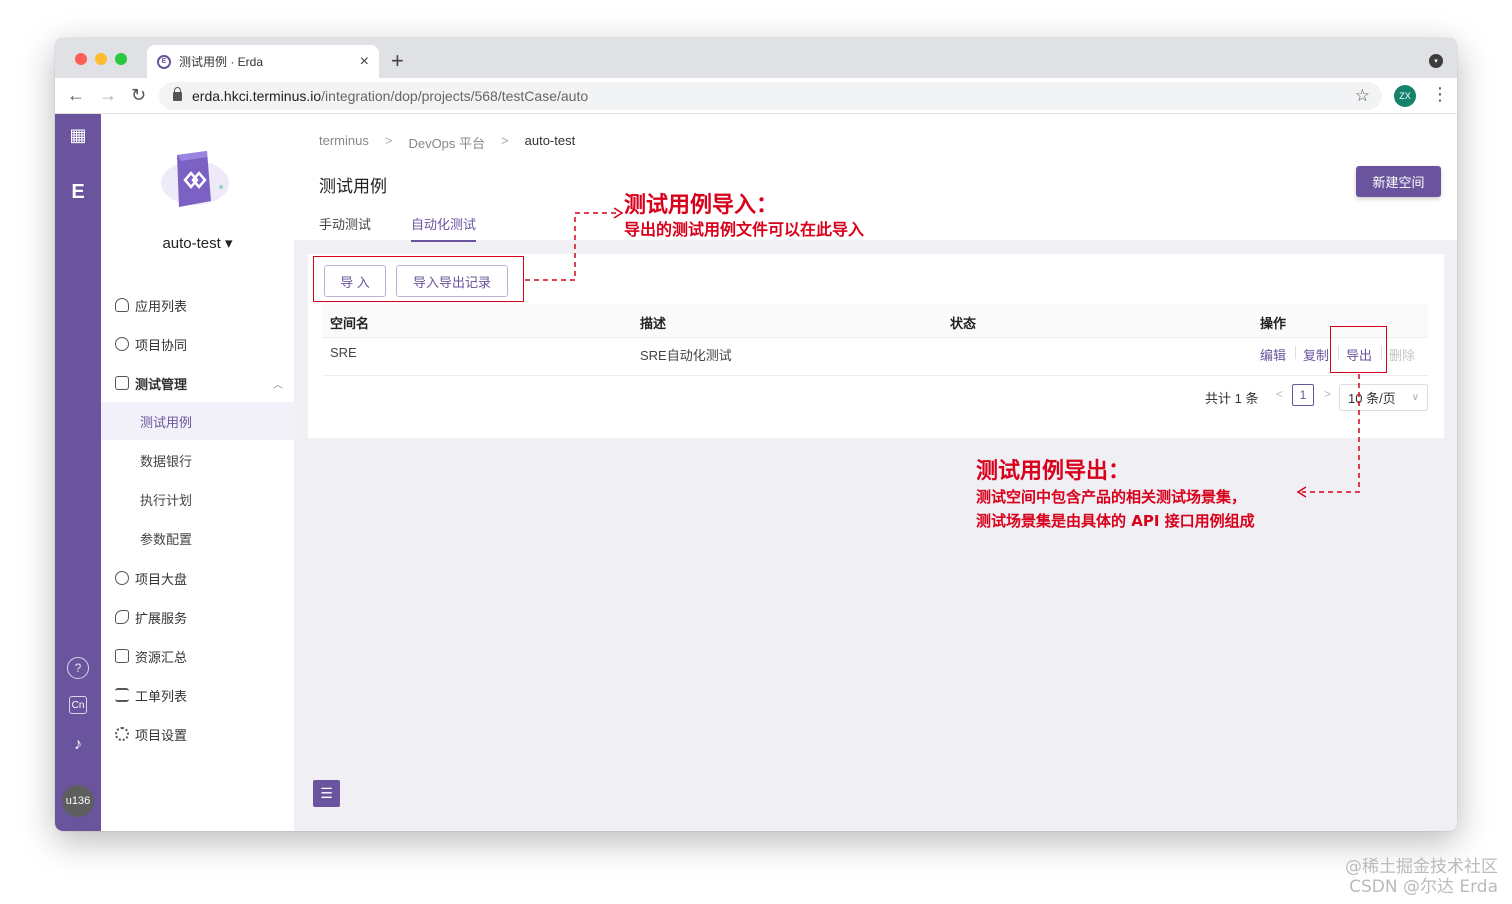 The width and height of the screenshot is (1512, 904). What do you see at coordinates (875, 375) in the screenshot?
I see `table-row-divider` at bounding box center [875, 375].